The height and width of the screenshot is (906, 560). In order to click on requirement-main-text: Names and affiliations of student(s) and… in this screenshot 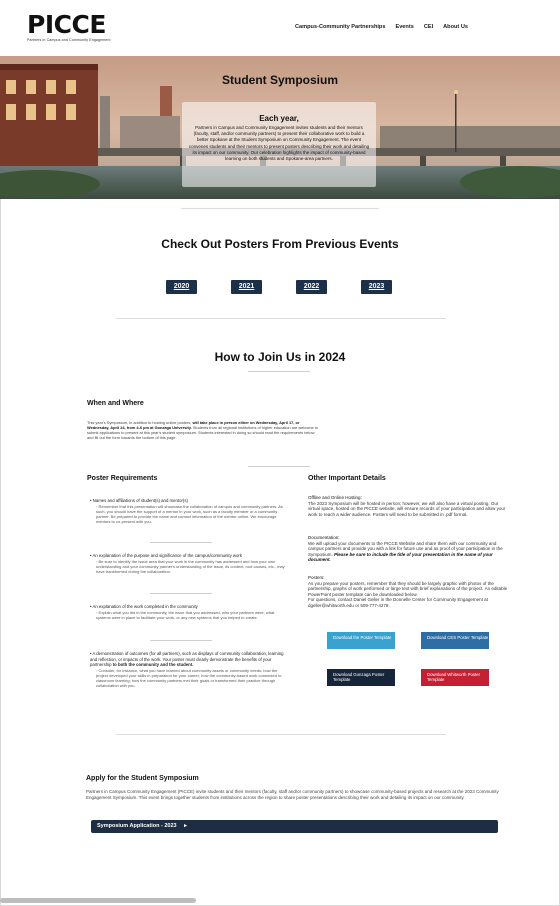, I will do `click(140, 500)`.